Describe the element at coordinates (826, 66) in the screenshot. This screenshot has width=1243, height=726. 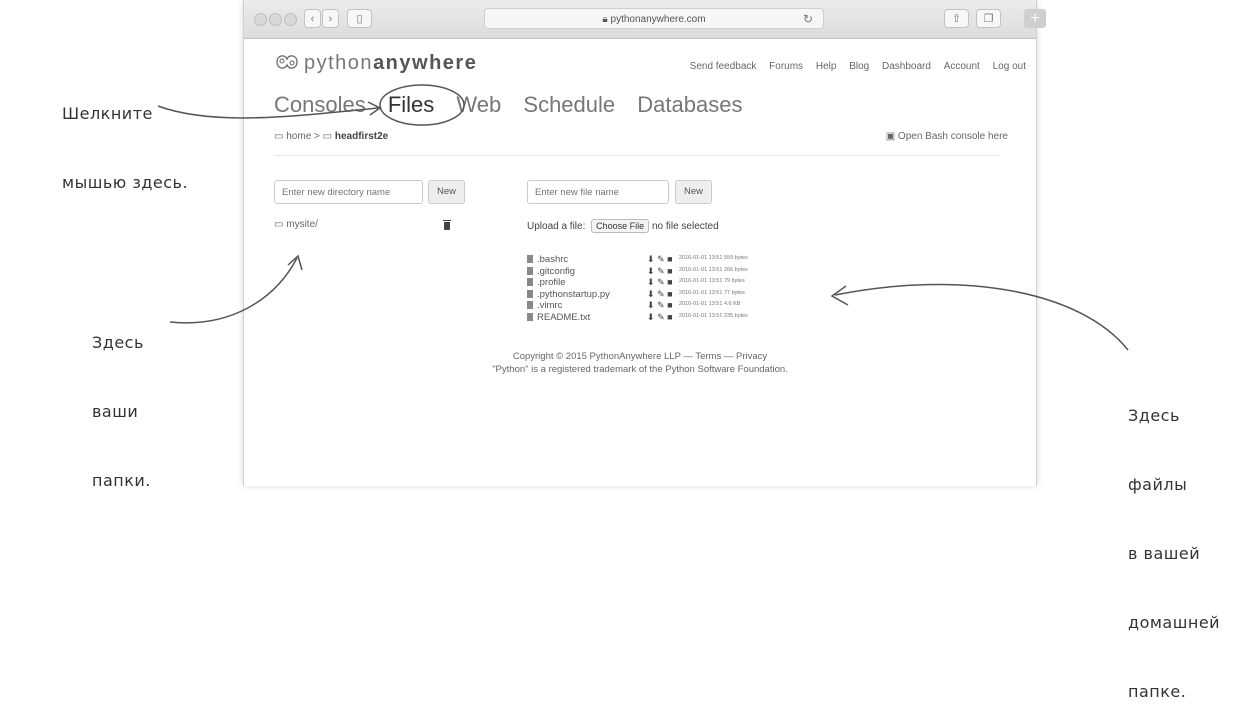
I see `link-help: Help` at that location.